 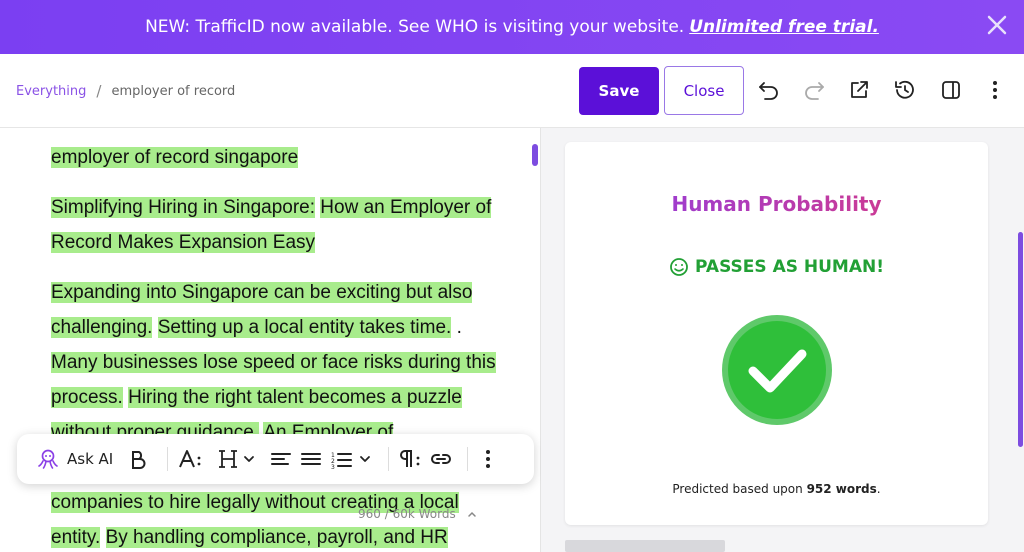 I want to click on octopus-icon, so click(x=48, y=459).